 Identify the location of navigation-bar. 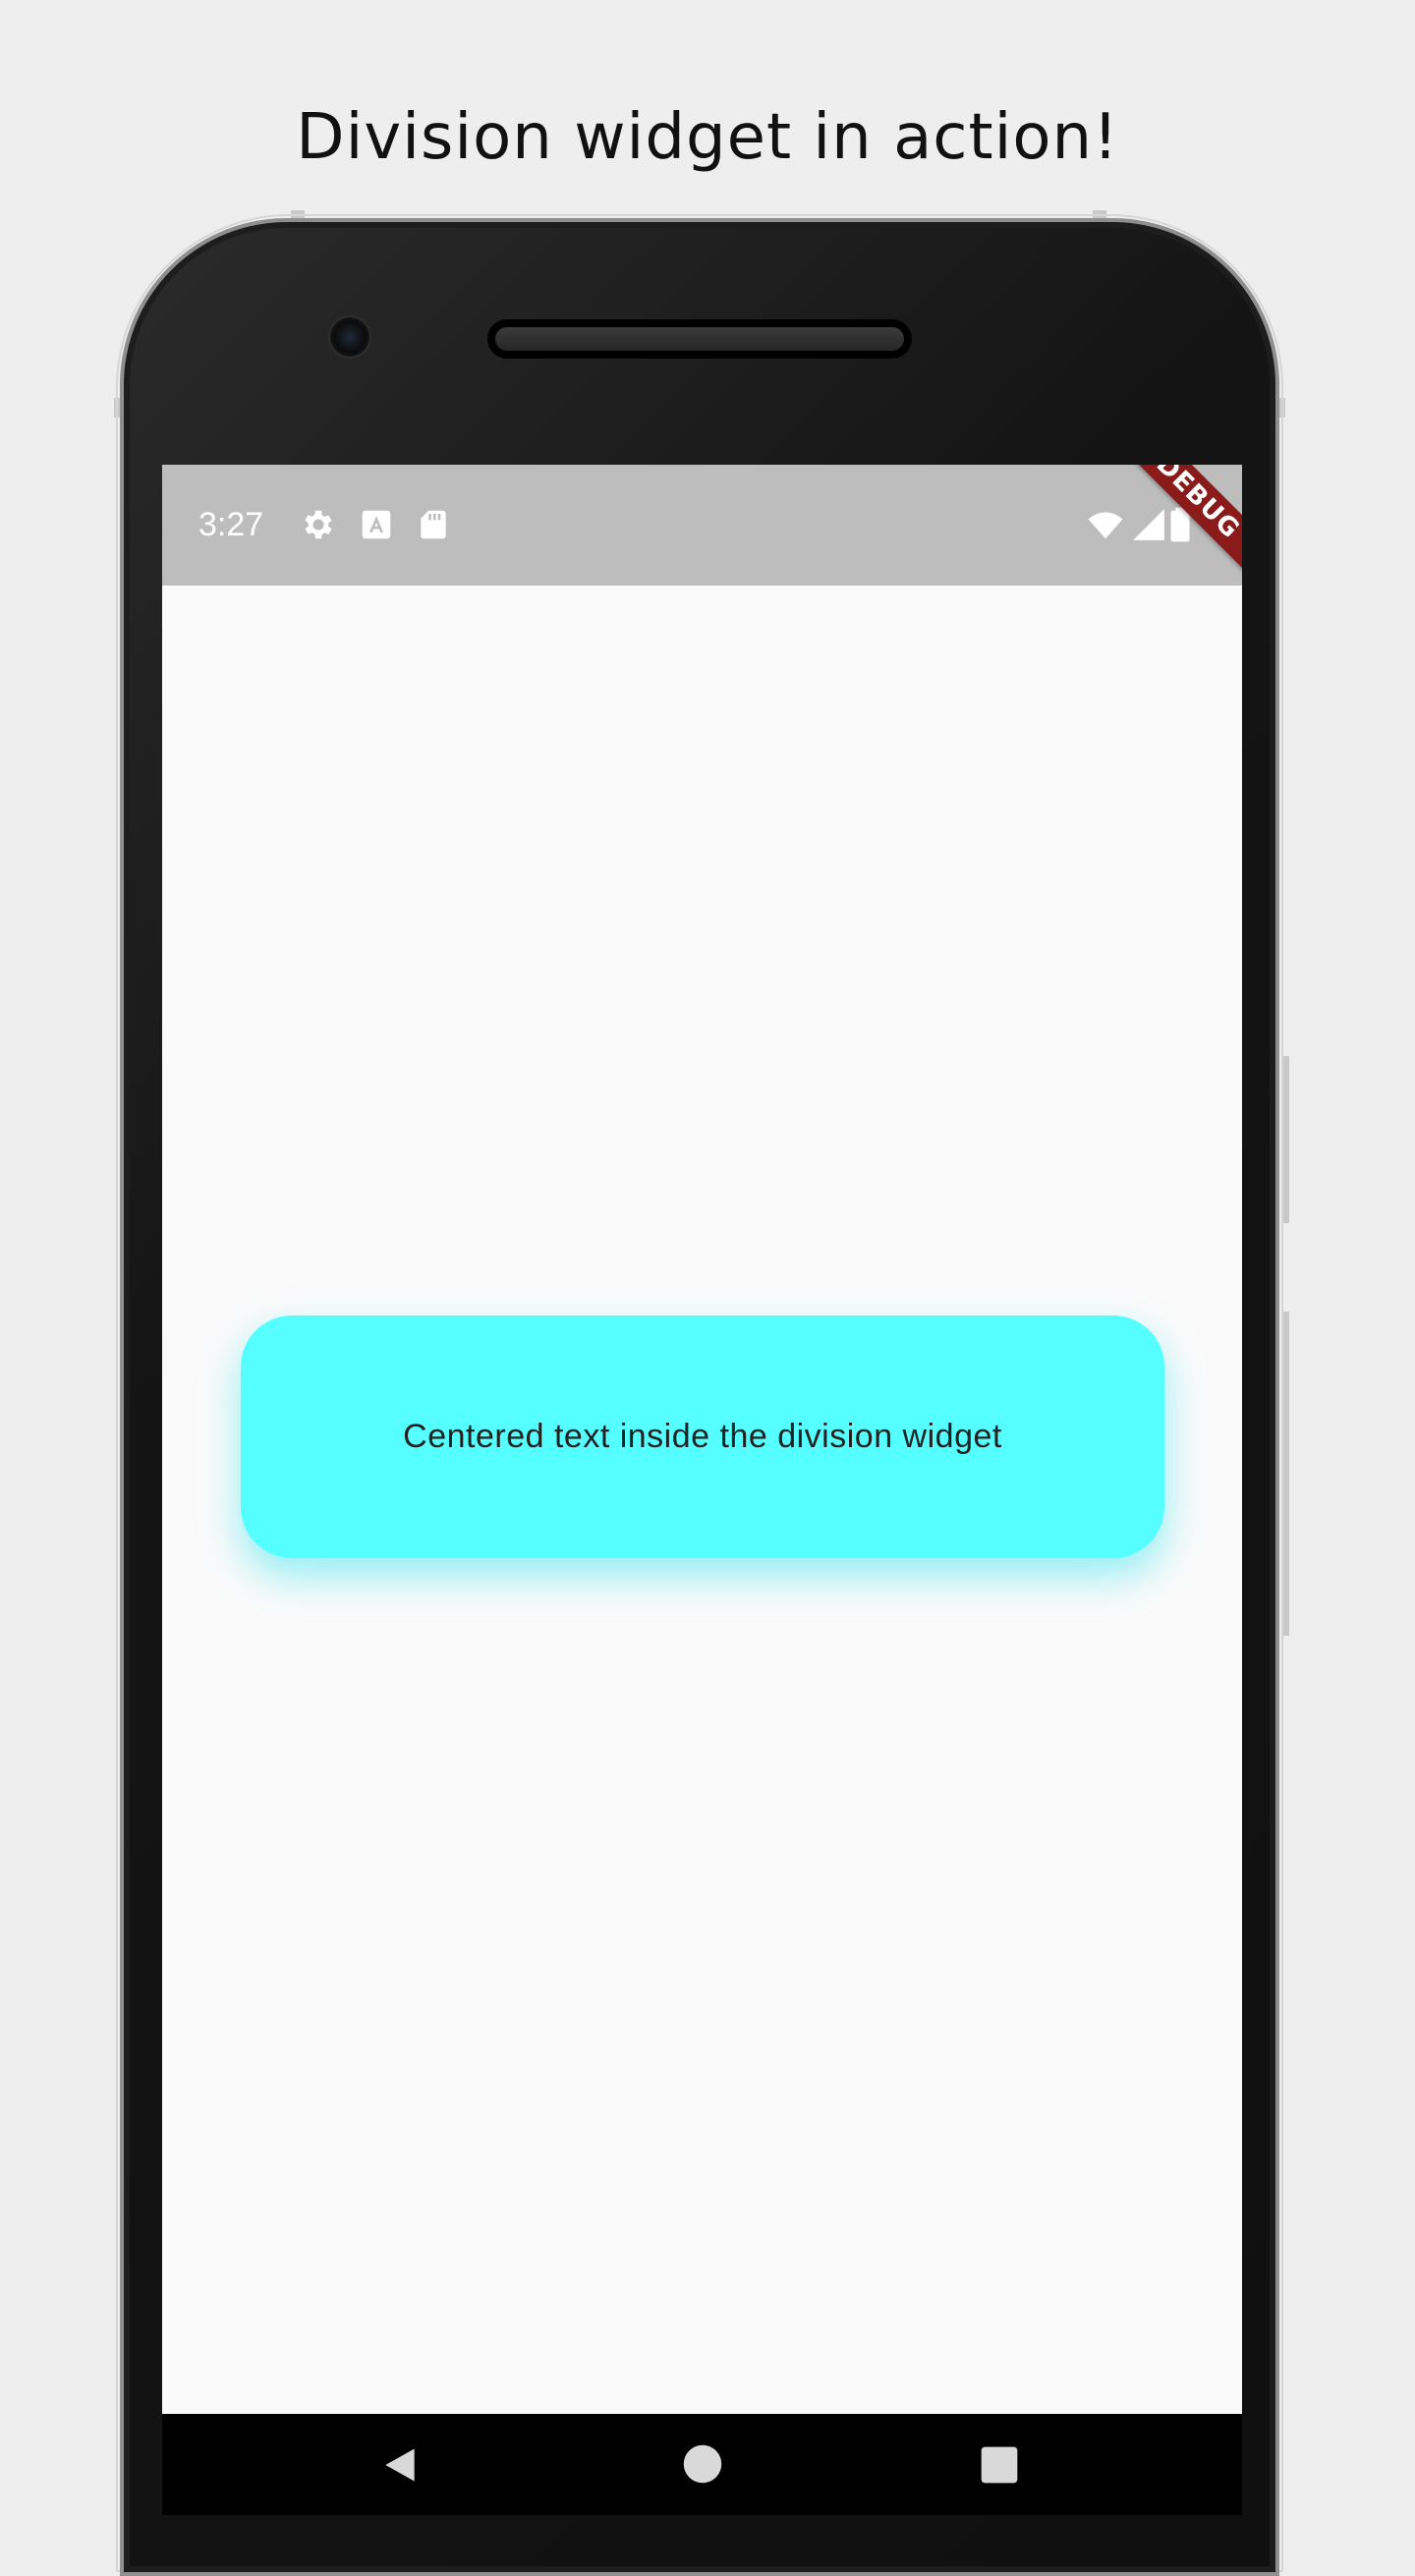
(702, 2464).